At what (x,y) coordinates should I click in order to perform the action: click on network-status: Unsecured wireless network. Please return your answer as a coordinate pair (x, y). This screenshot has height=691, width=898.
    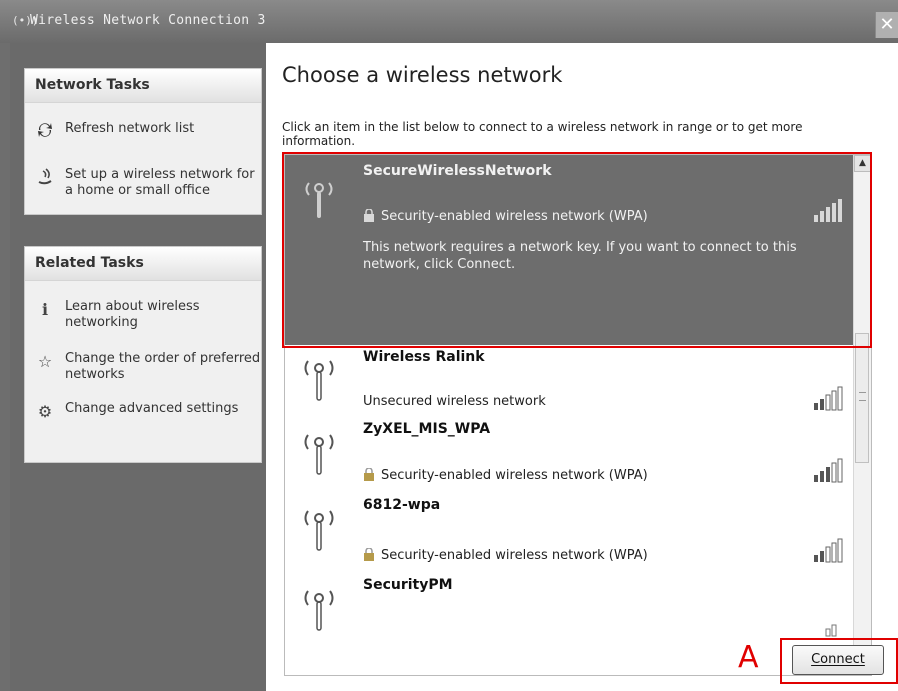
    Looking at the image, I should click on (454, 401).